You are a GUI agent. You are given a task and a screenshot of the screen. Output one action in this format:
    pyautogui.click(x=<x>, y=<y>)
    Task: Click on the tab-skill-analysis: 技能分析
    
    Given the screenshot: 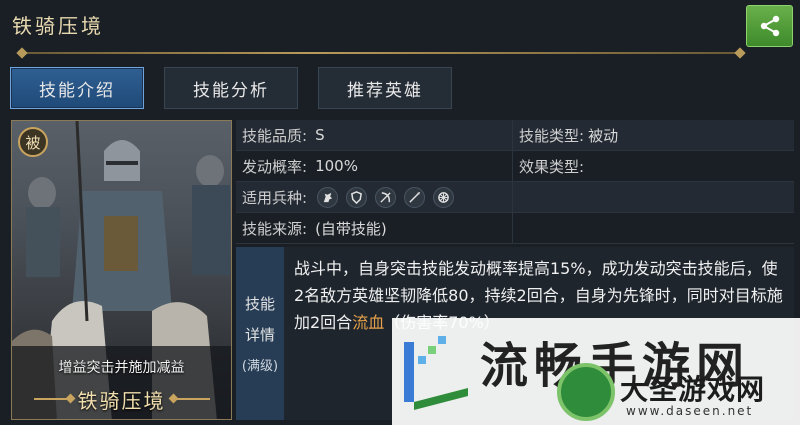 What is the action you would take?
    pyautogui.click(x=231, y=88)
    